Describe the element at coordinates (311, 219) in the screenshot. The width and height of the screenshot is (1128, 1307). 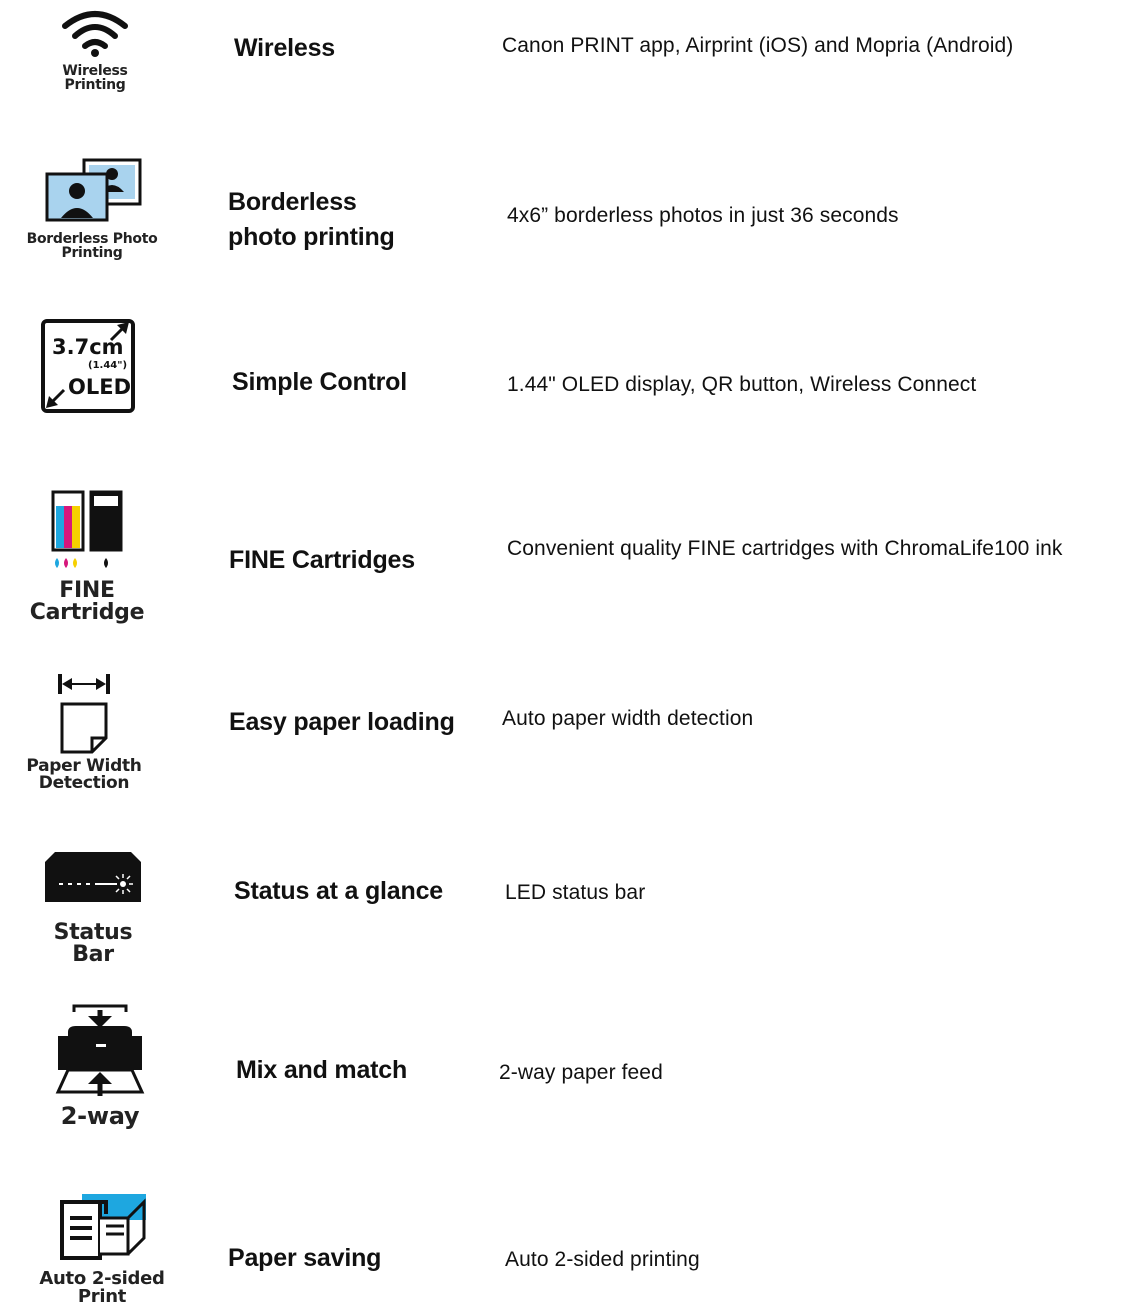
I see `feature-title: Borderless photo printing` at that location.